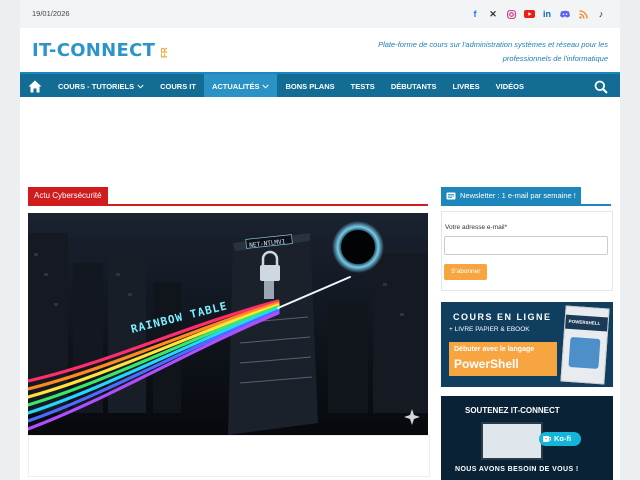 The height and width of the screenshot is (480, 640). I want to click on kofi-brand: Ko-fi, so click(563, 438).